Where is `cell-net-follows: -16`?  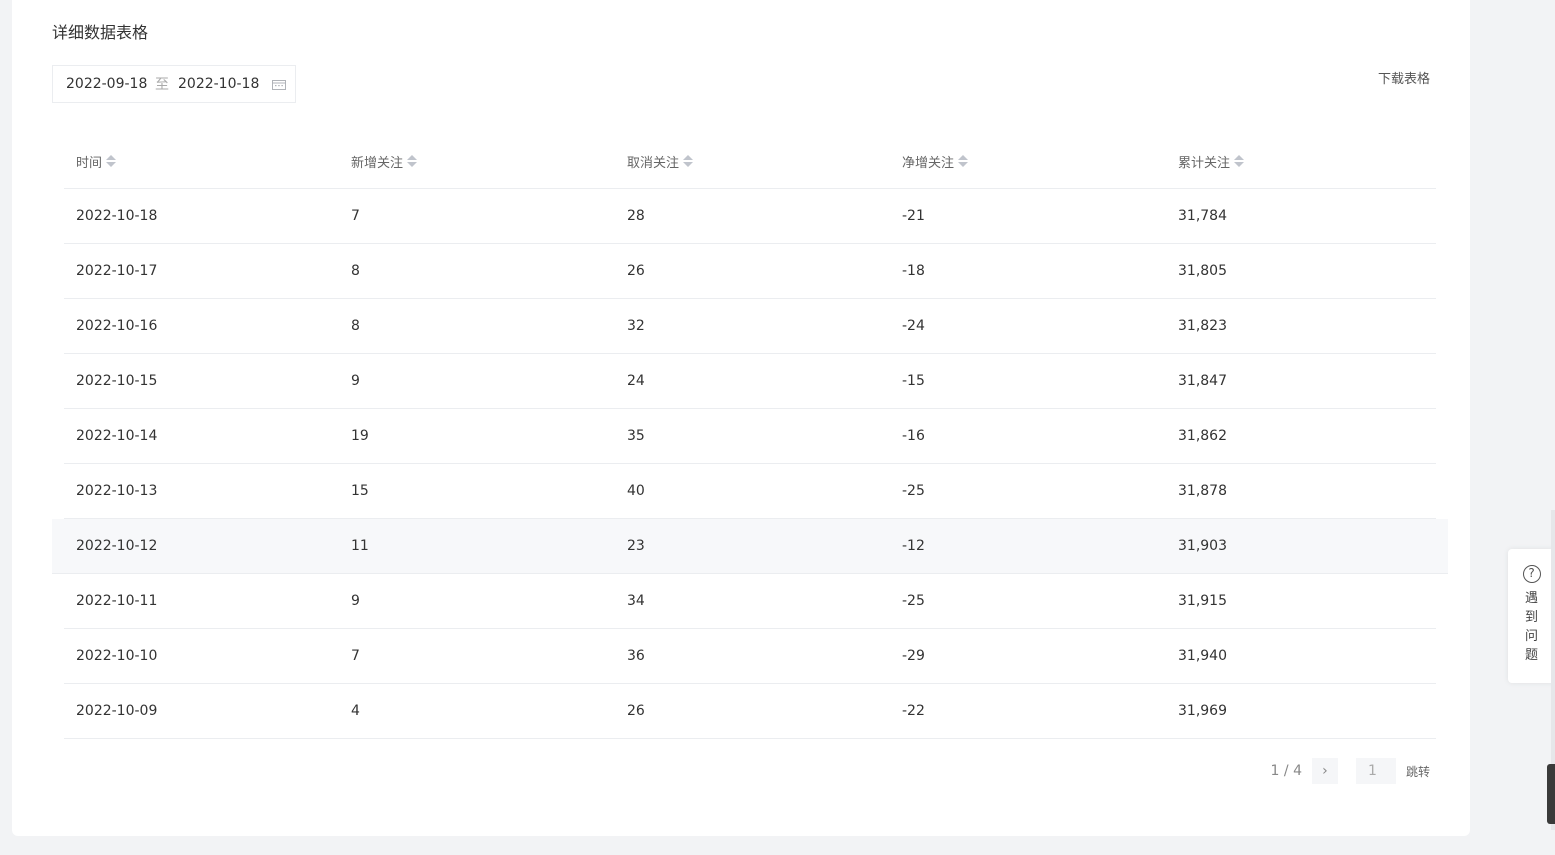 cell-net-follows: -16 is located at coordinates (913, 436).